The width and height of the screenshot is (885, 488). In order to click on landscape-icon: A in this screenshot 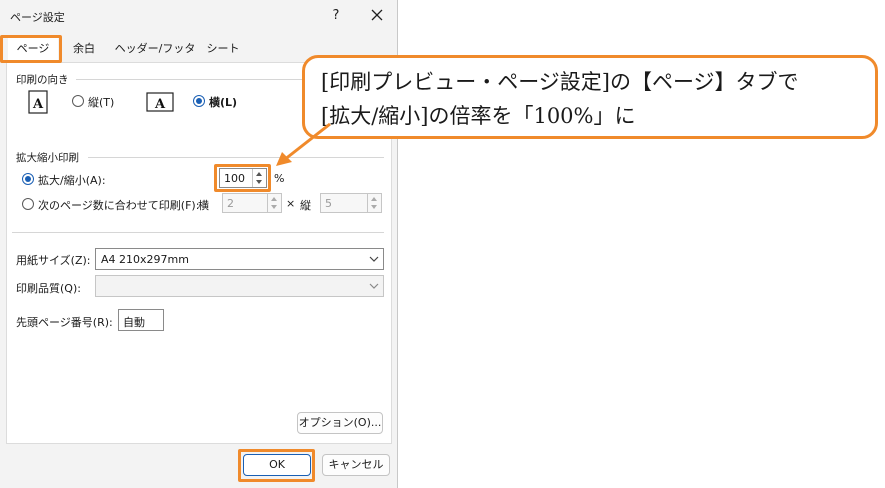, I will do `click(160, 102)`.